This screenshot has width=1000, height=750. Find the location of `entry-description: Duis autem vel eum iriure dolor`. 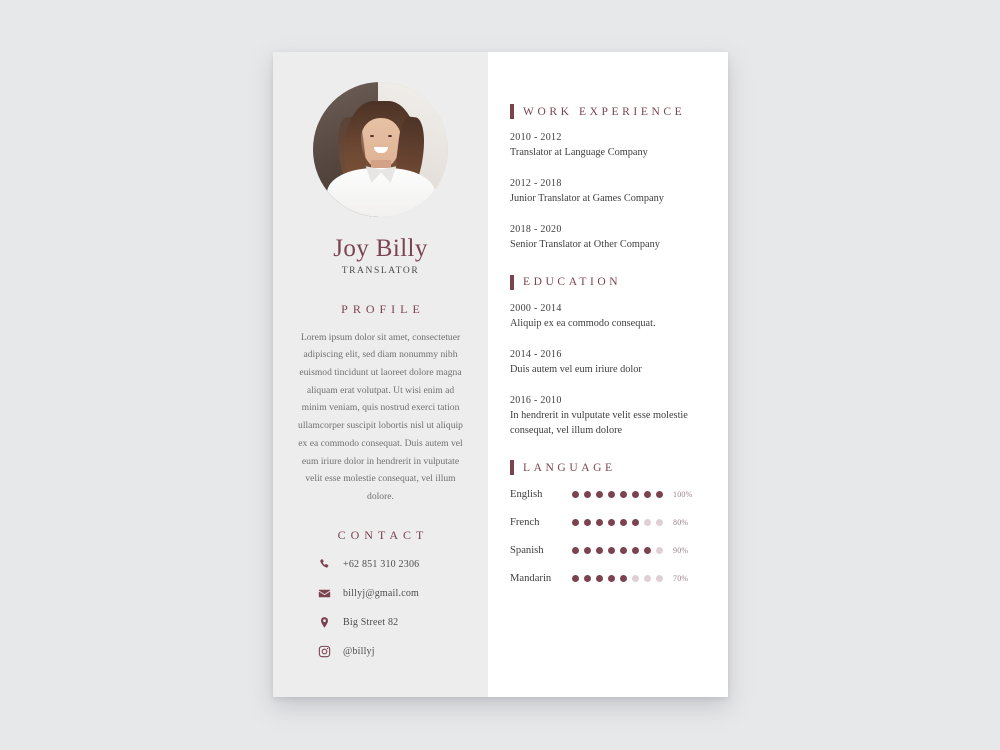

entry-description: Duis autem vel eum iriure dolor is located at coordinates (576, 369).